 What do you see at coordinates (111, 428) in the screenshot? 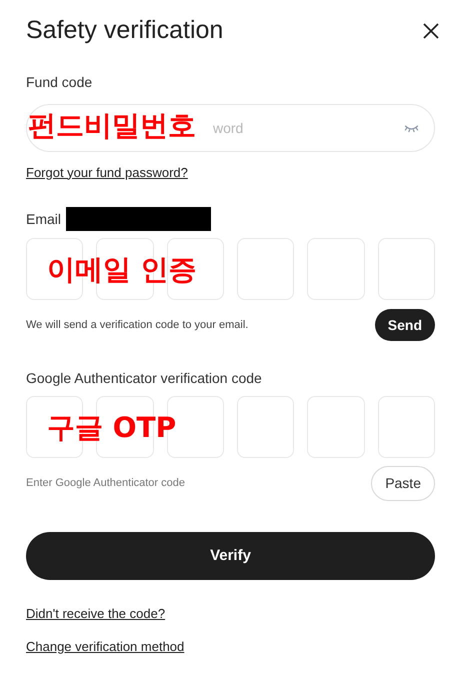
I see `annotation-text: 구글 OTP` at bounding box center [111, 428].